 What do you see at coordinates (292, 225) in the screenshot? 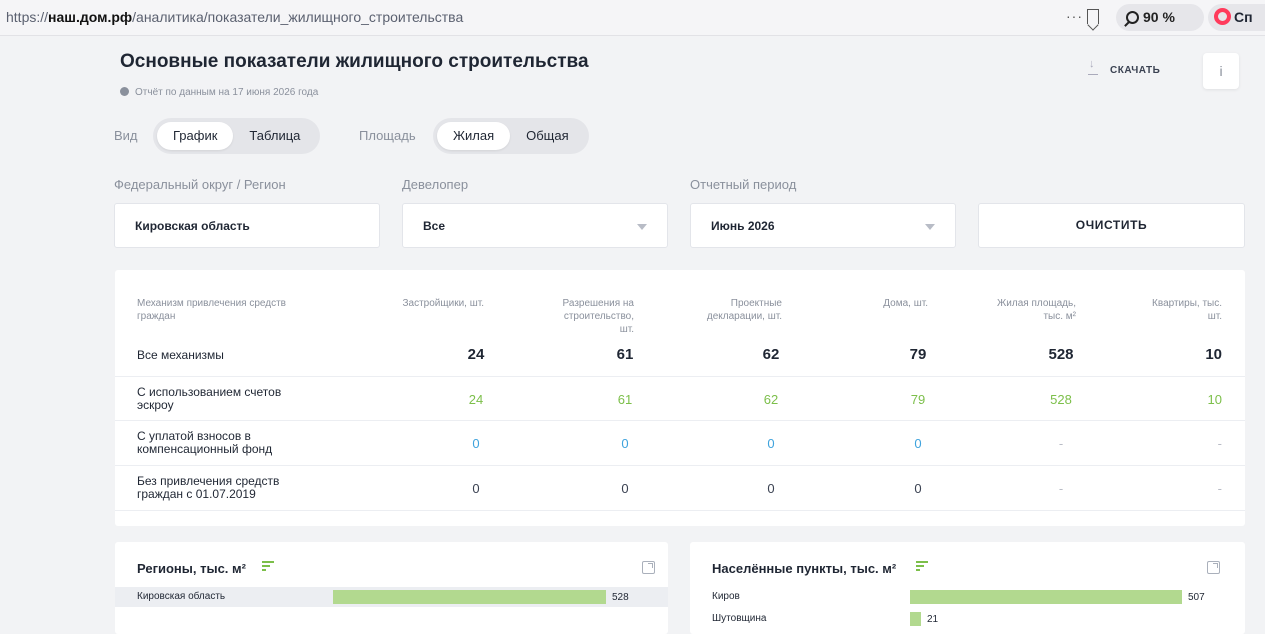
I see `region-select: Кировская область ✕` at bounding box center [292, 225].